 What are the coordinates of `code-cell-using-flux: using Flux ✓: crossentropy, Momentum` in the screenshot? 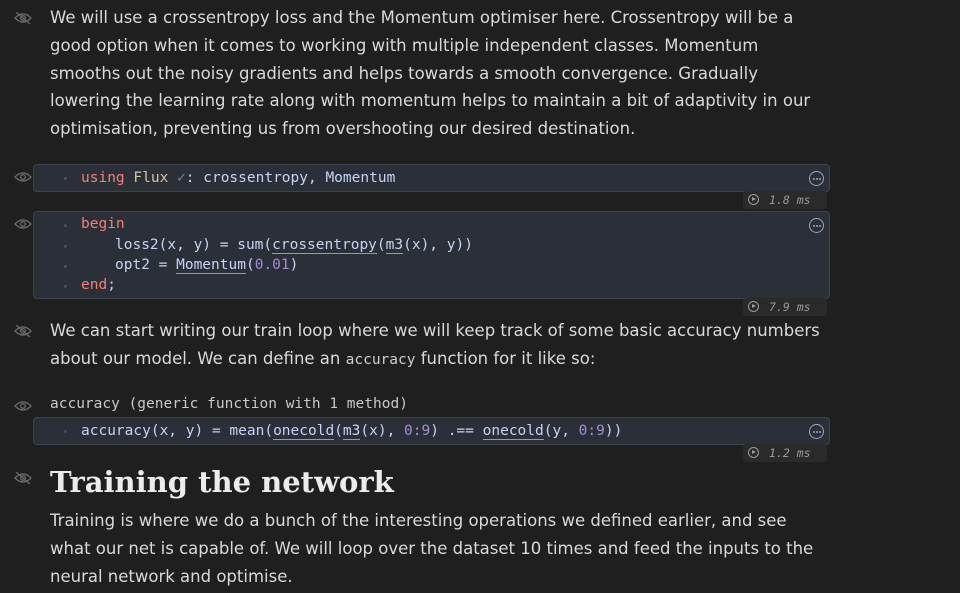 It's located at (431, 178).